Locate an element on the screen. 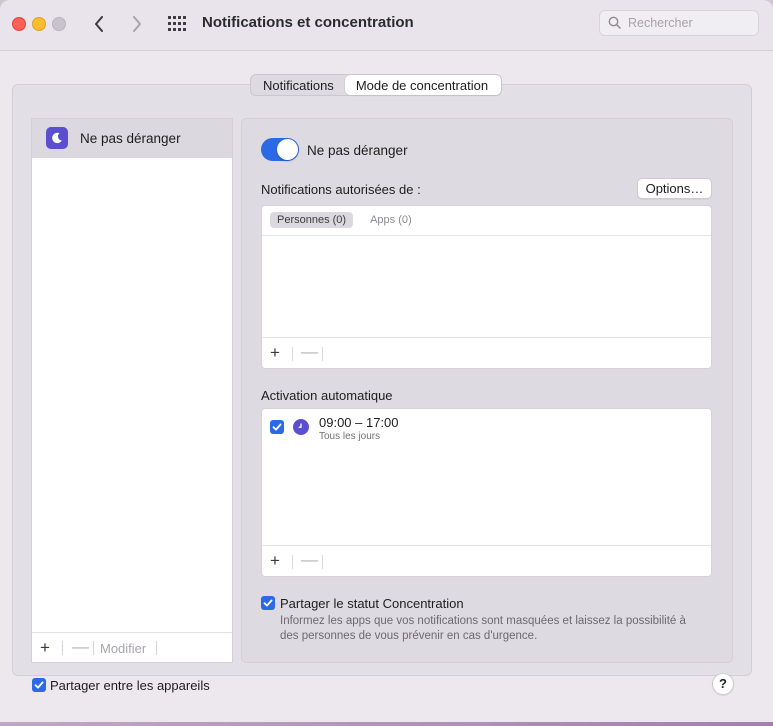 This screenshot has height=726, width=773. grid-icon is located at coordinates (177, 23).